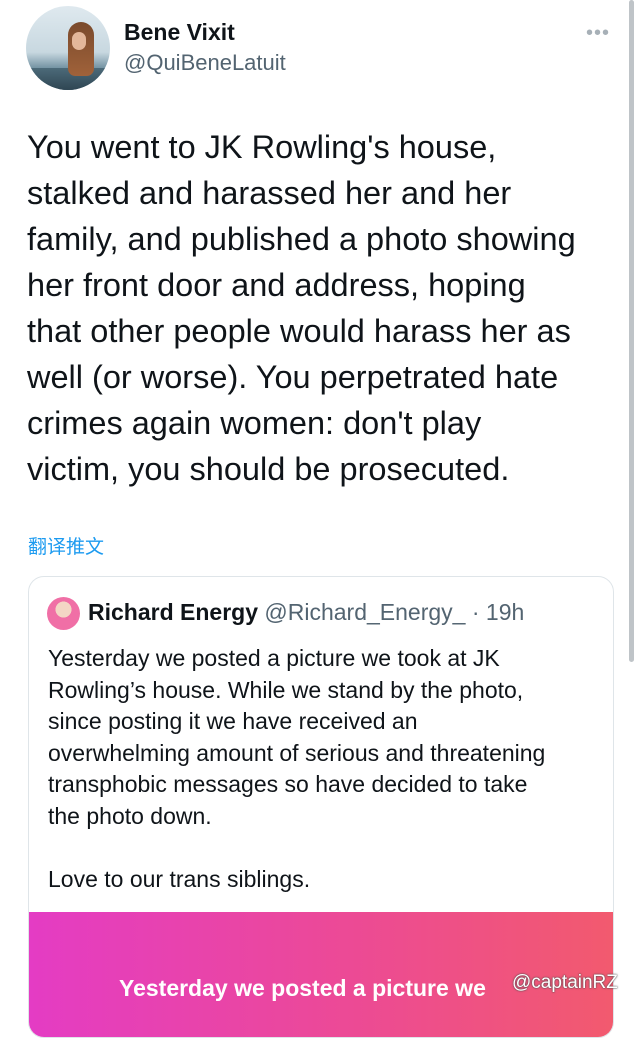 Image resolution: width=640 pixels, height=1038 pixels. I want to click on quoted-author-name: Richard Energy, so click(173, 612).